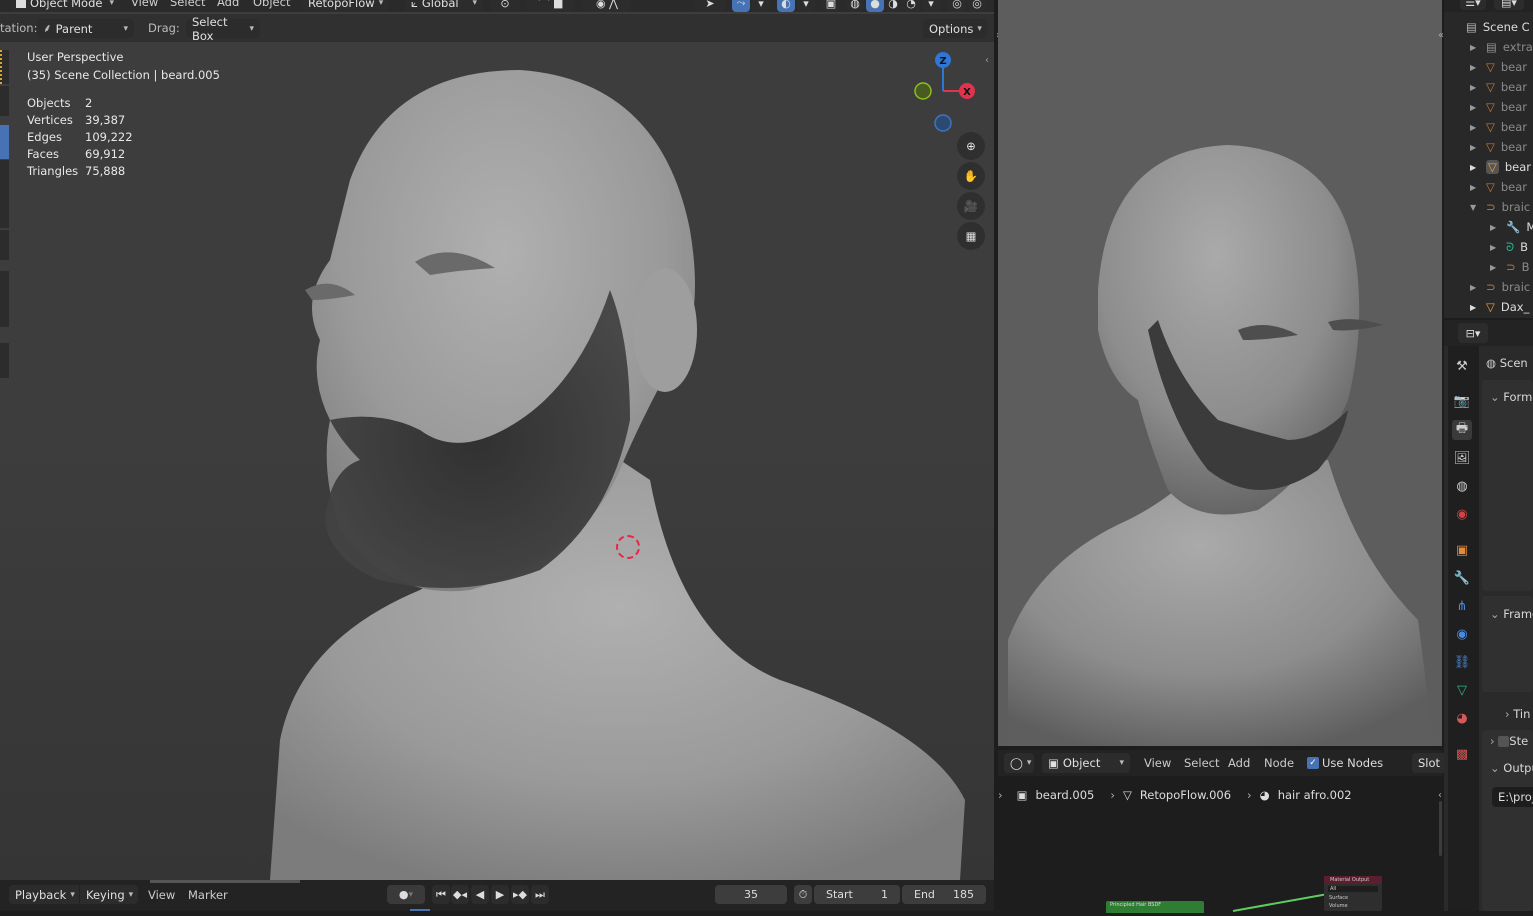  What do you see at coordinates (923, 91) in the screenshot?
I see `gizmo-y-neg` at bounding box center [923, 91].